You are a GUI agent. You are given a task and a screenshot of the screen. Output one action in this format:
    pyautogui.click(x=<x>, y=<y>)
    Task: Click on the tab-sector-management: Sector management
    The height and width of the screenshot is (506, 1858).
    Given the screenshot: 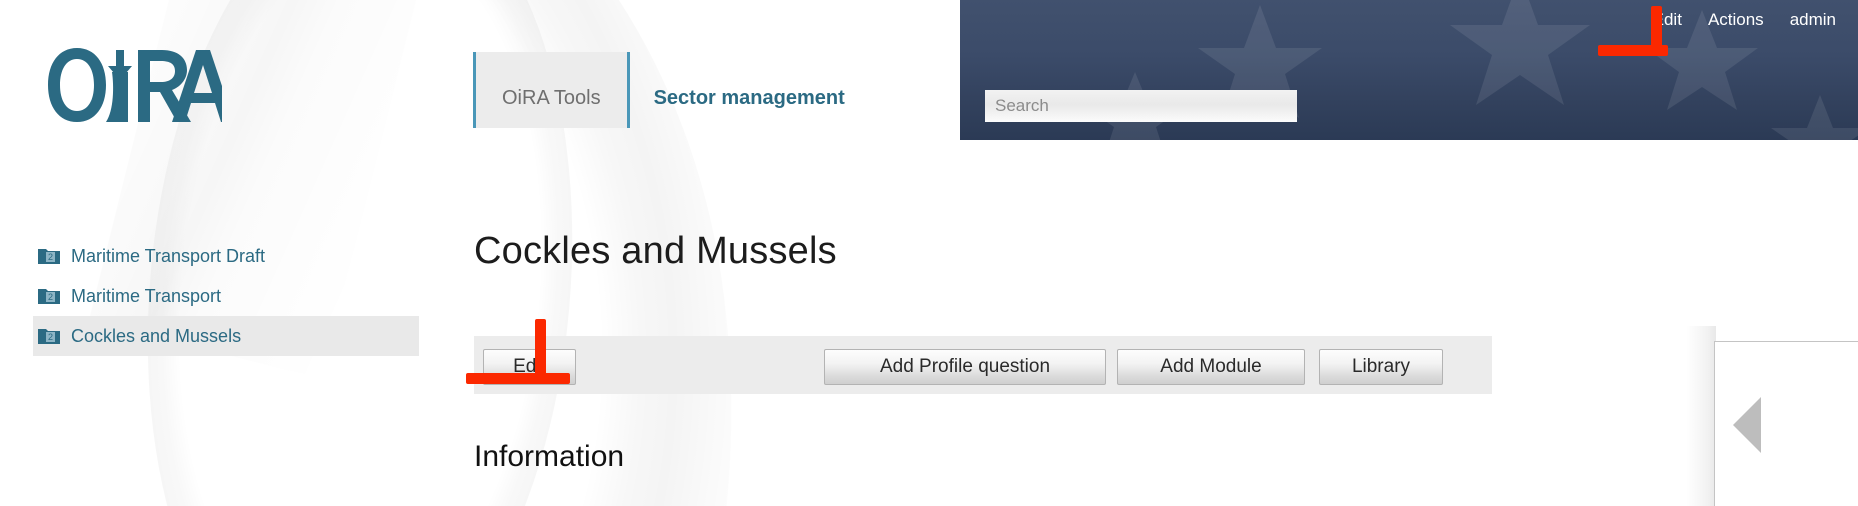 What is the action you would take?
    pyautogui.click(x=749, y=90)
    